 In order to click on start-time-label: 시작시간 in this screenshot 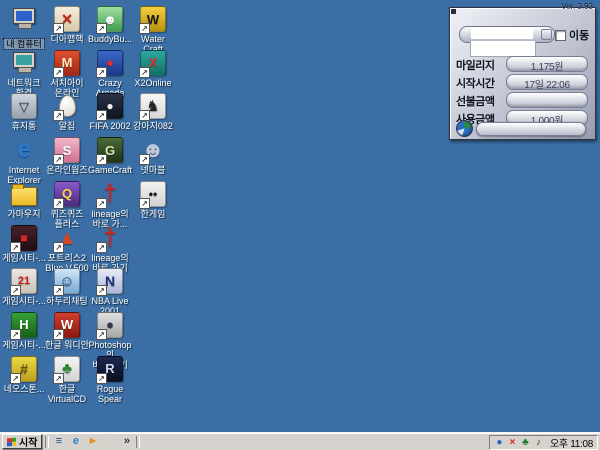, I will do `click(475, 84)`.